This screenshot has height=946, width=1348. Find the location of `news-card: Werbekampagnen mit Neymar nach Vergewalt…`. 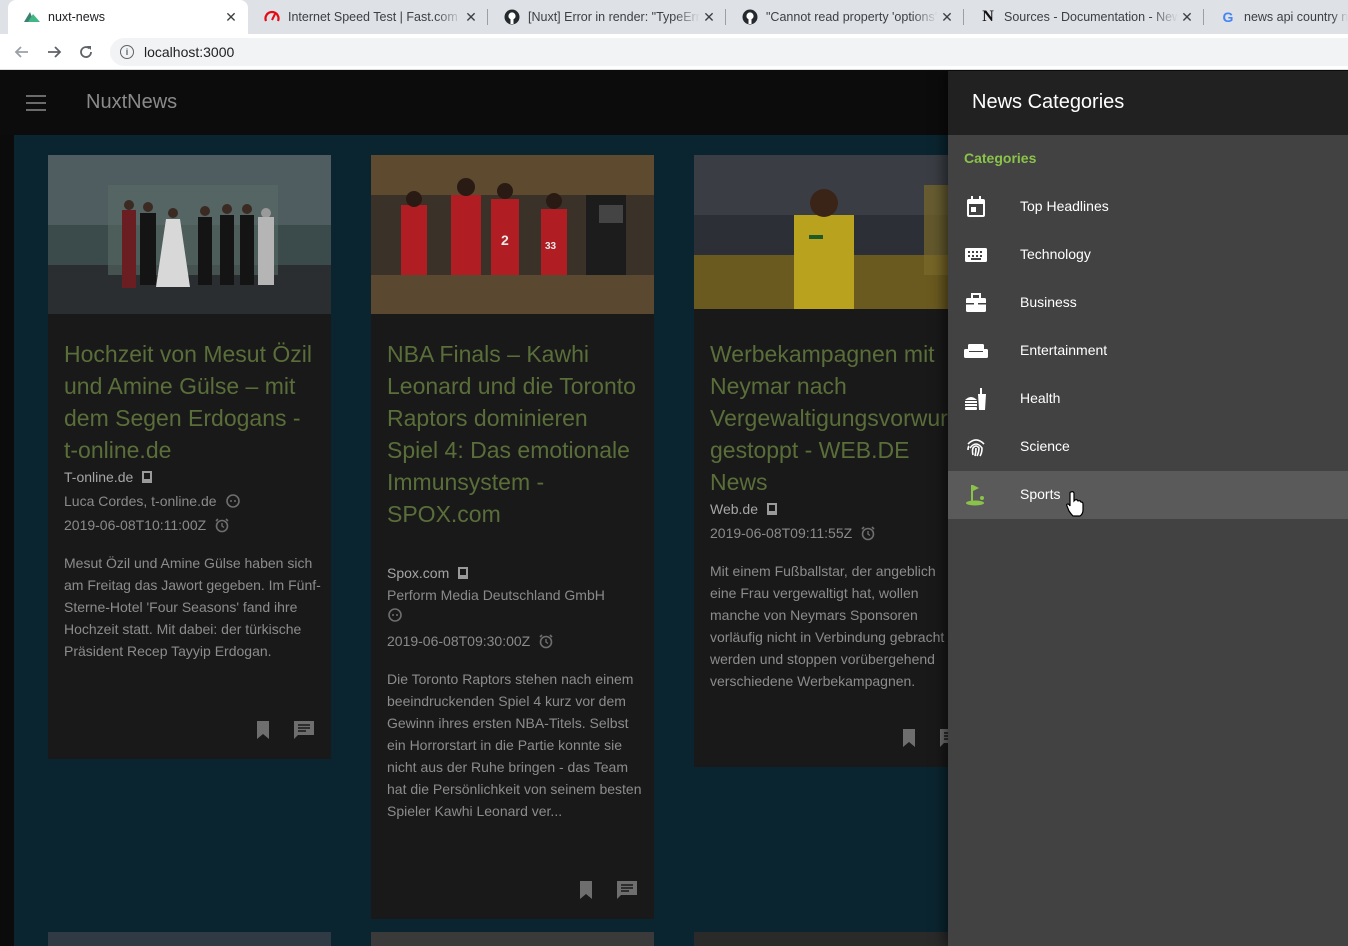

news-card: Werbekampagnen mit Neymar nach Vergewalt… is located at coordinates (835, 461).